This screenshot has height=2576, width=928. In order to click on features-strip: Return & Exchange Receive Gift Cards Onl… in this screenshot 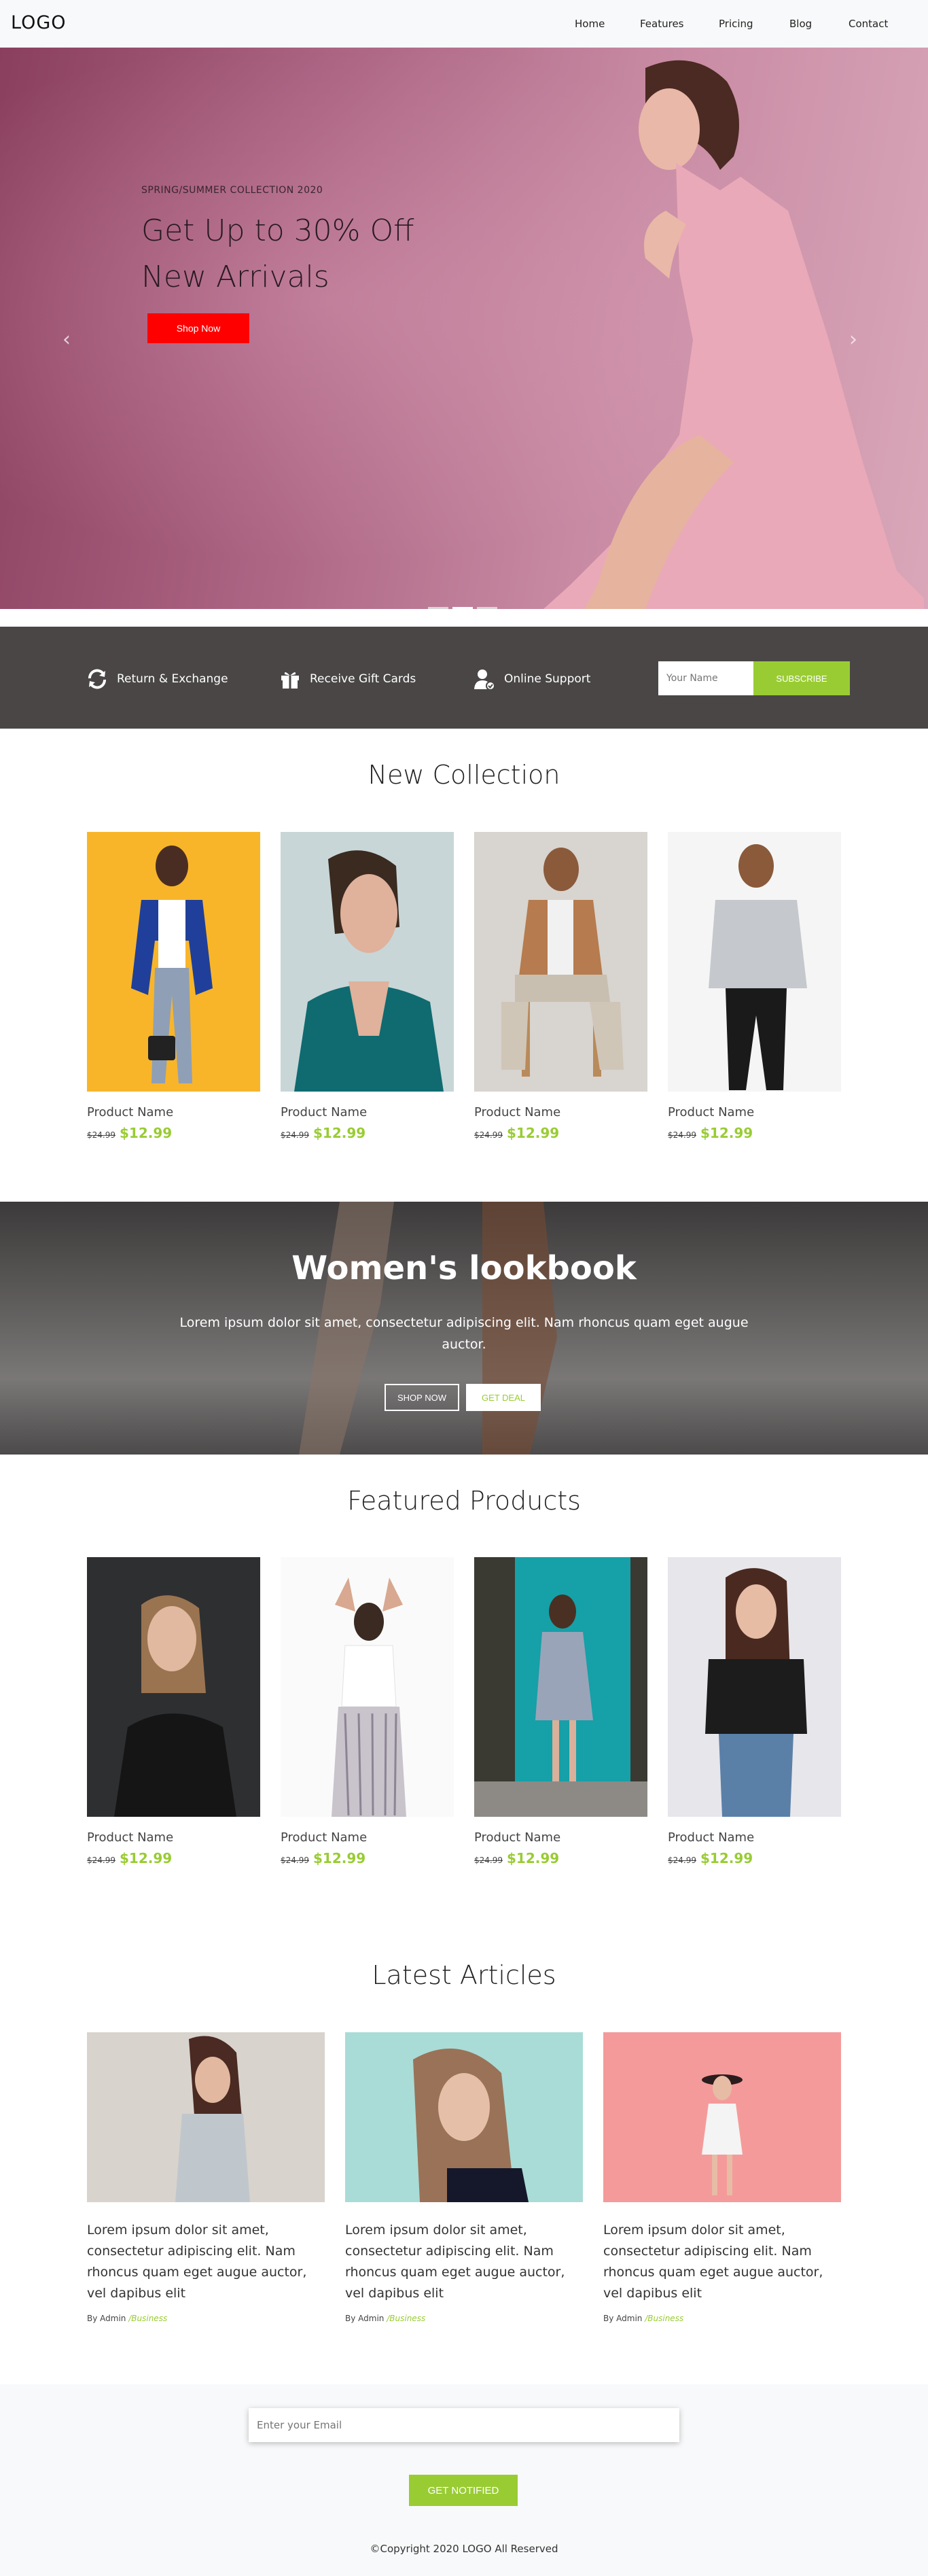, I will do `click(464, 678)`.